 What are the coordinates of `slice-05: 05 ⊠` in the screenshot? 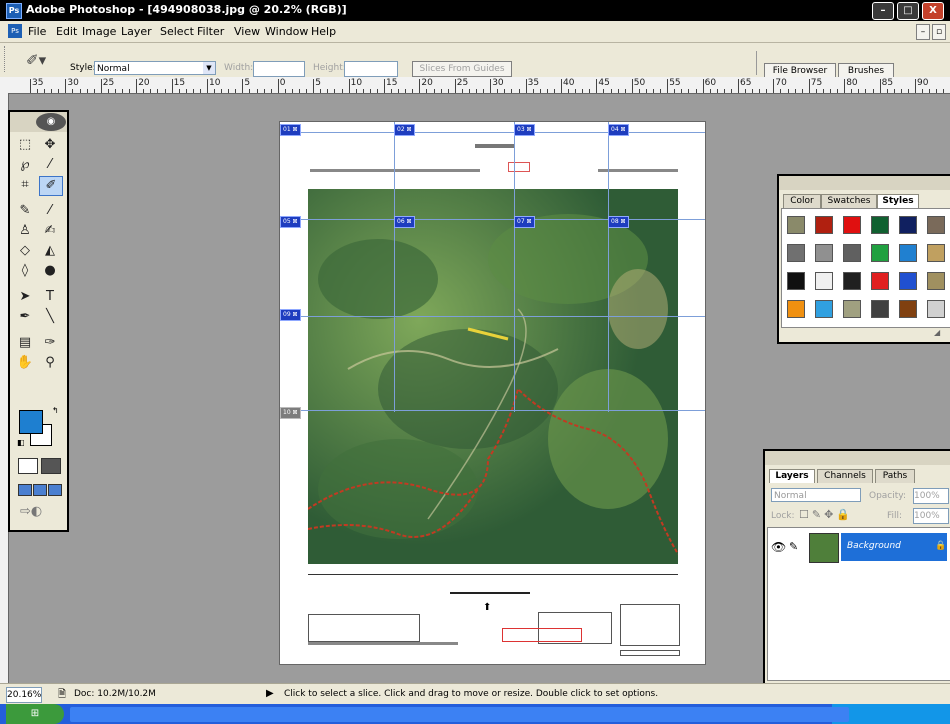 It's located at (290, 222).